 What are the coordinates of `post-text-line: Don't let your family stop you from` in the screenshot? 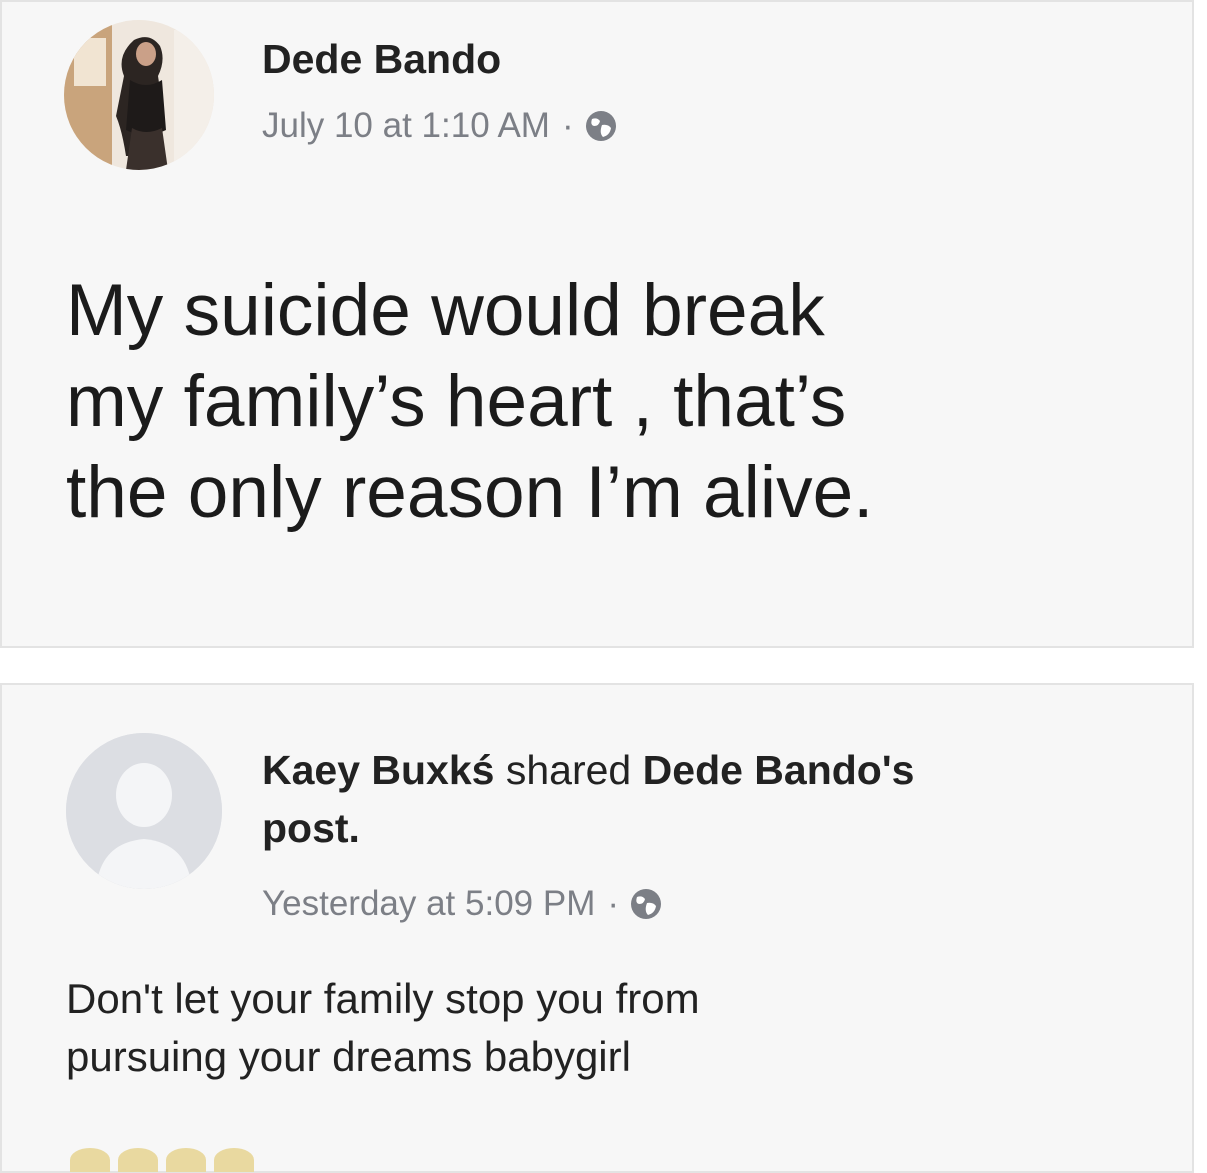 It's located at (383, 998).